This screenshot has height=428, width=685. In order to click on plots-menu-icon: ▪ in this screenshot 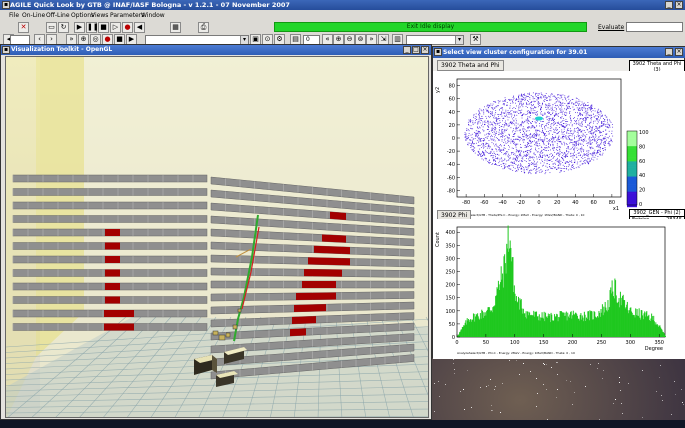, I will do `click(438, 52)`.